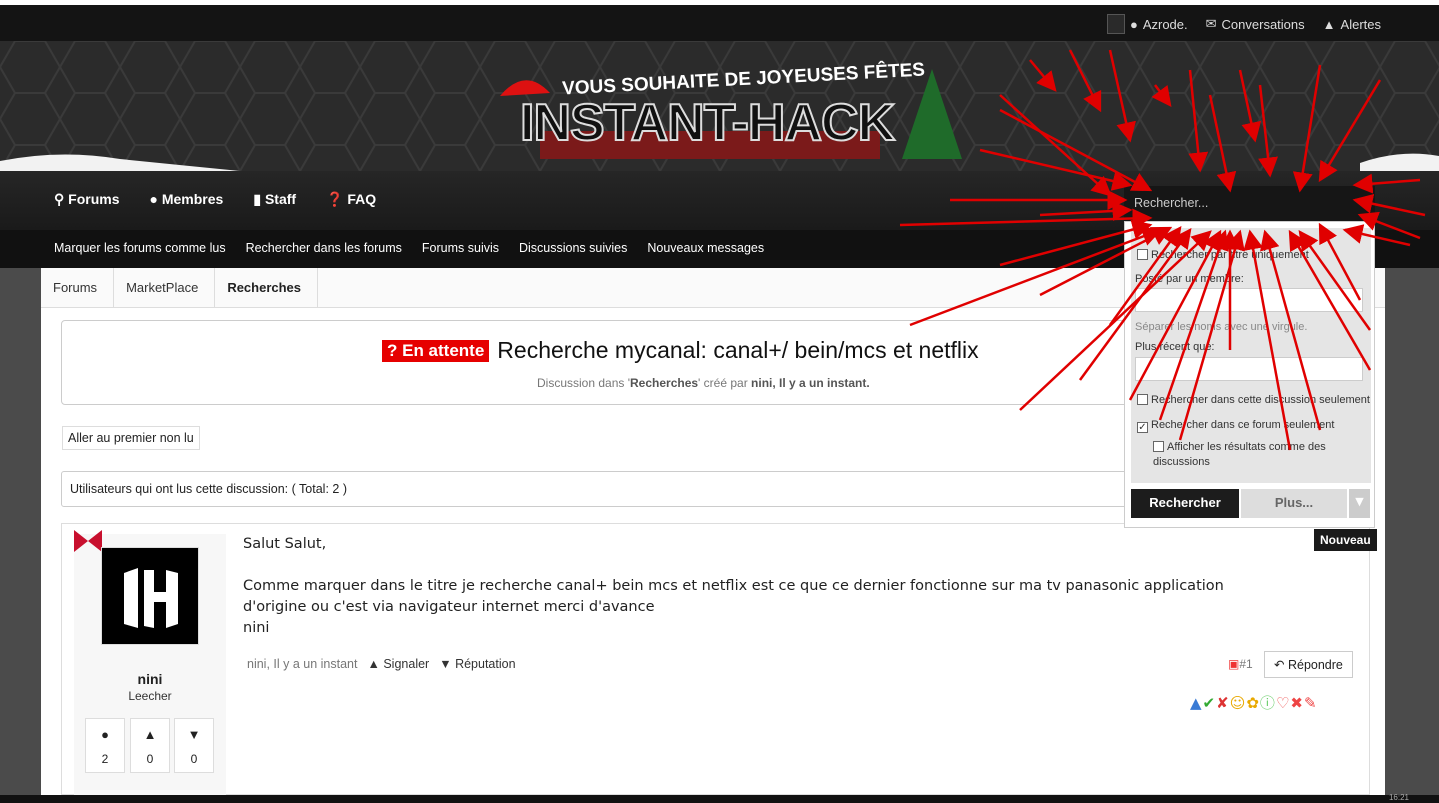  I want to click on reputation-link: ▼ Réputation, so click(477, 664).